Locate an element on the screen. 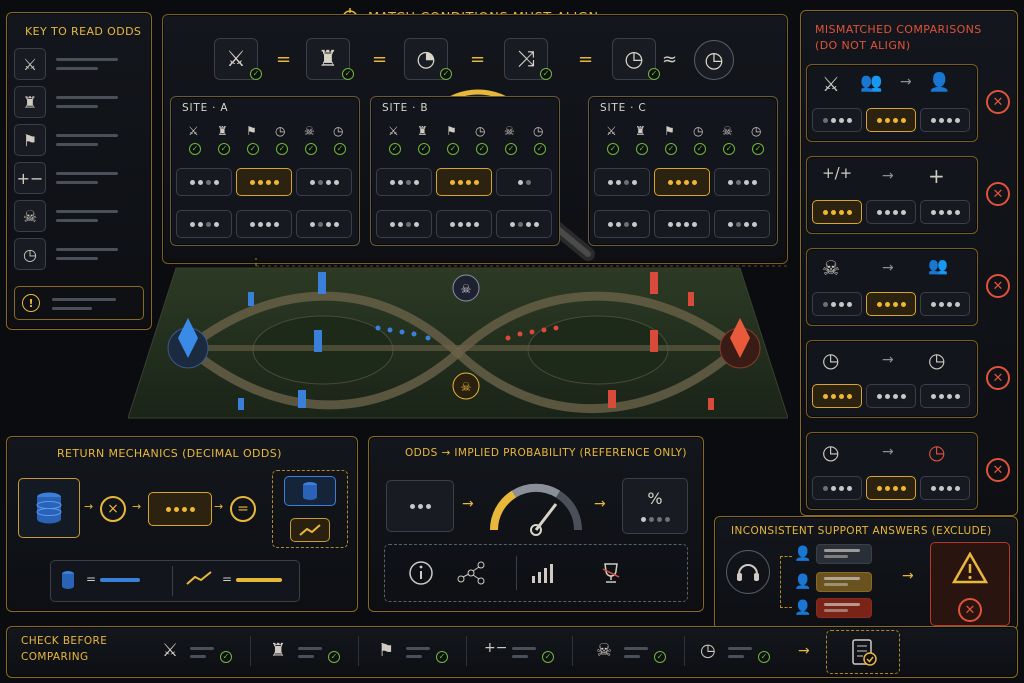 This screenshot has height=683, width=1024. skull-icon: ☠ is located at coordinates (309, 131).